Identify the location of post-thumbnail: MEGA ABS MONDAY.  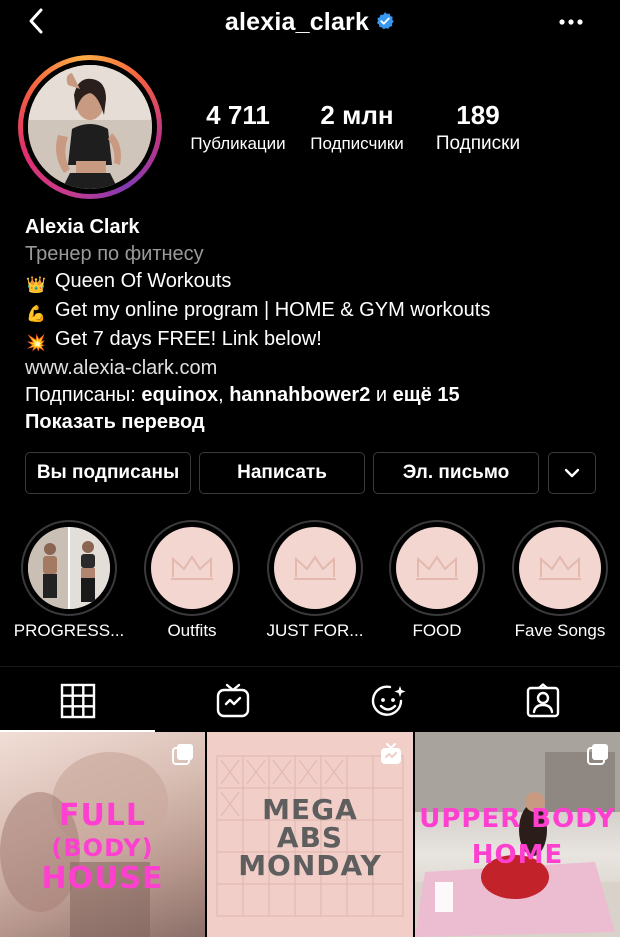
(310, 834).